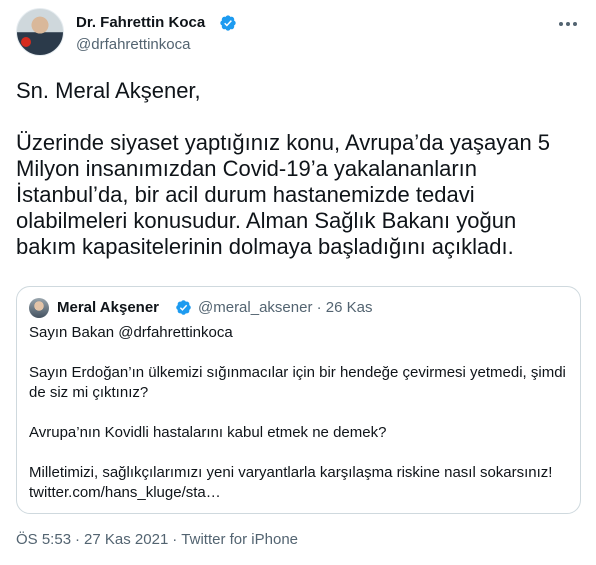  I want to click on tweet-date: 27 Kas 2021, so click(126, 539).